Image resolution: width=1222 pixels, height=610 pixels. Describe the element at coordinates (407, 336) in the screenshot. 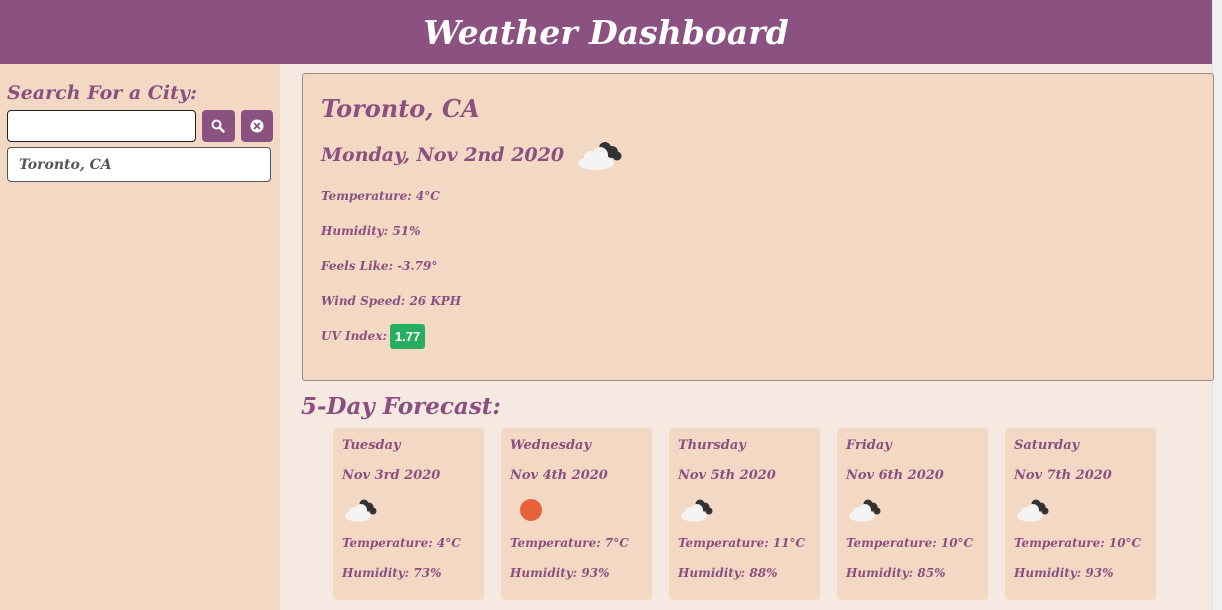

I see `uv-index-badge: 1.77` at that location.